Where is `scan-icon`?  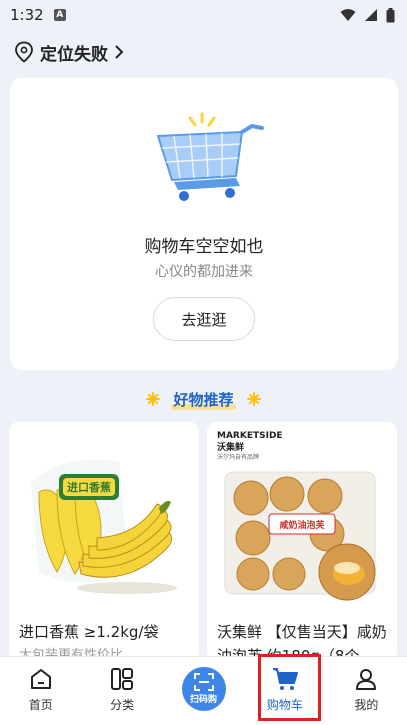 scan-icon is located at coordinates (203, 682).